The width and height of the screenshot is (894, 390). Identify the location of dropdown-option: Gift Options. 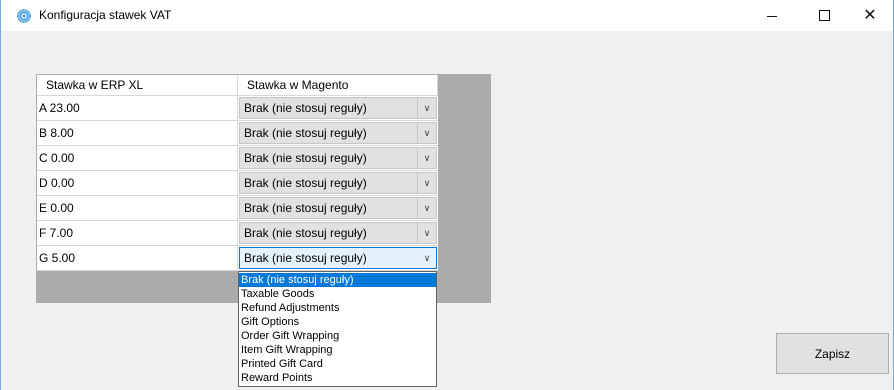
(337, 322).